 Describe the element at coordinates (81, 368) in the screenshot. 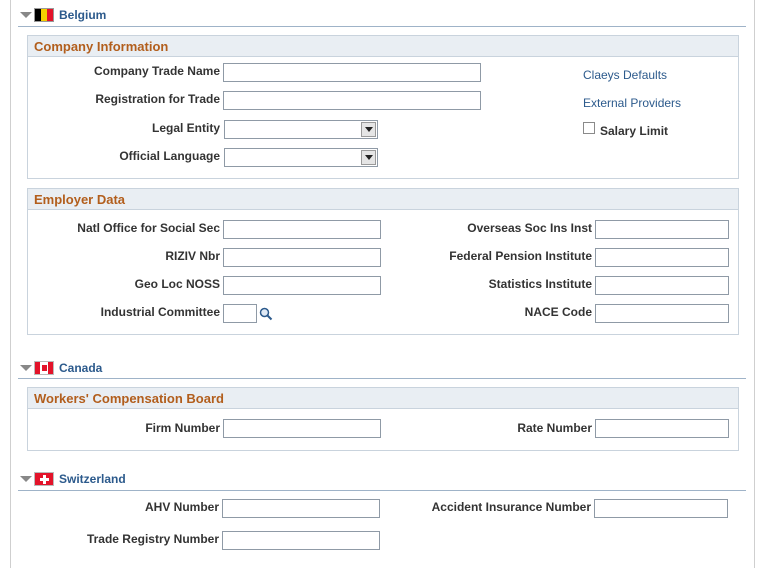

I see `canada-country-name: Canada` at that location.